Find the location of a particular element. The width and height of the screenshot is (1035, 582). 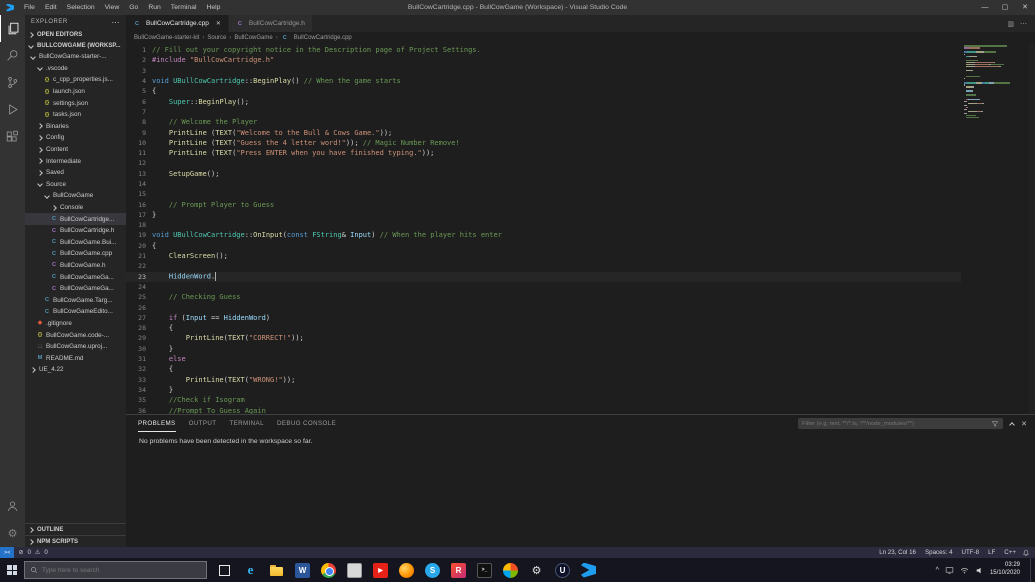

code-line: 5{ is located at coordinates (543, 91).